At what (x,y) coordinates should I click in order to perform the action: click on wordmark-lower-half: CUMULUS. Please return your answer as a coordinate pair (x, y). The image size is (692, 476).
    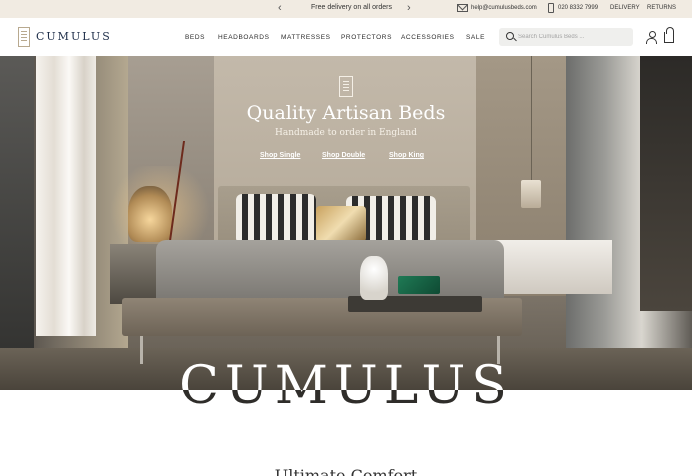
    Looking at the image, I should click on (346, 410).